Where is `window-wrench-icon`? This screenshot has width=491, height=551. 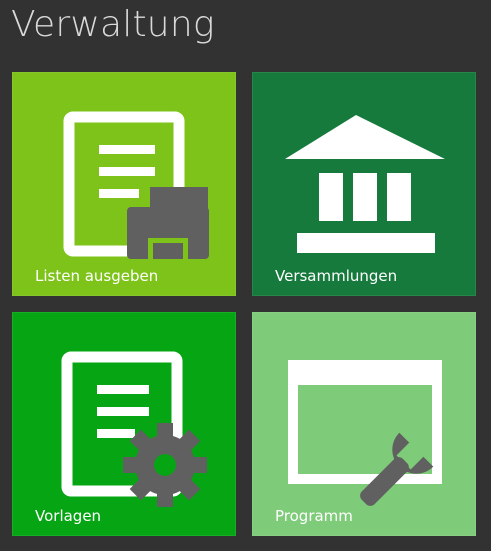 window-wrench-icon is located at coordinates (365, 433).